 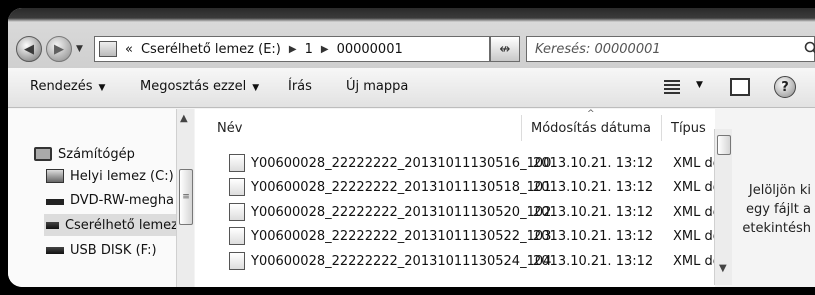 What do you see at coordinates (809, 49) in the screenshot?
I see `search-icon` at bounding box center [809, 49].